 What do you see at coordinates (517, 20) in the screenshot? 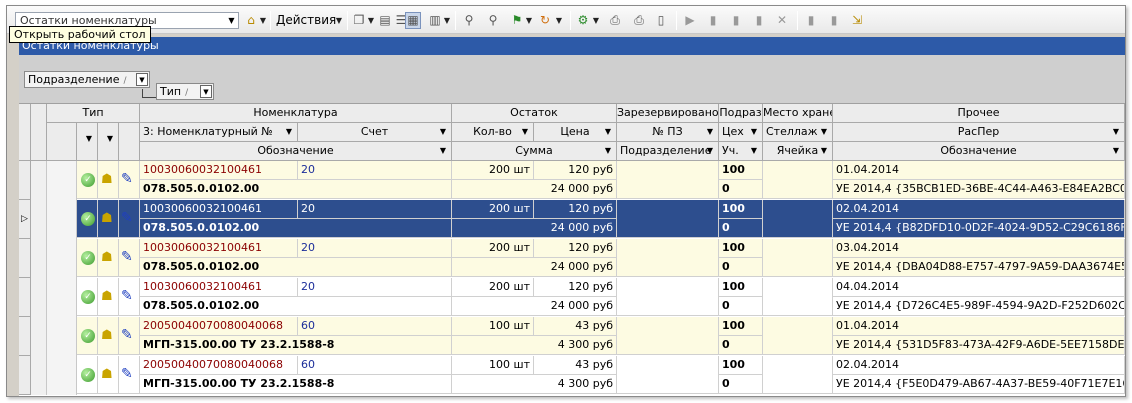
I see `filter-icon: ⚑` at bounding box center [517, 20].